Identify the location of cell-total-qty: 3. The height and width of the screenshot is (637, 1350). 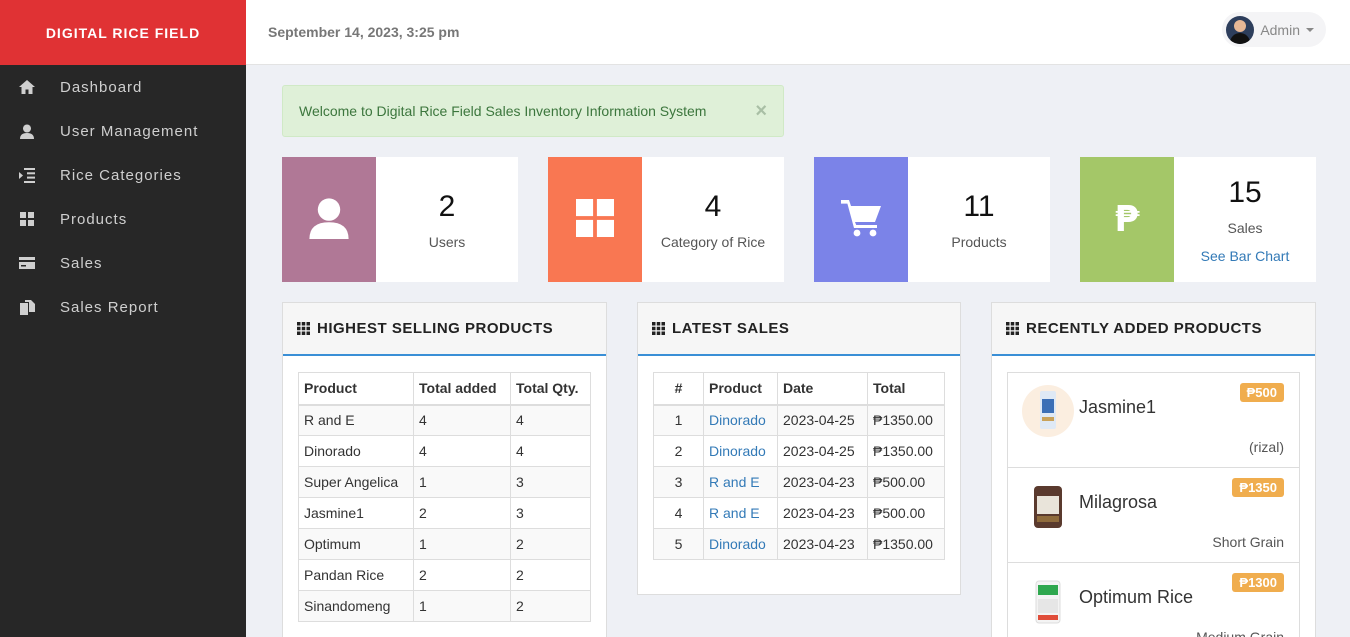
(550, 513).